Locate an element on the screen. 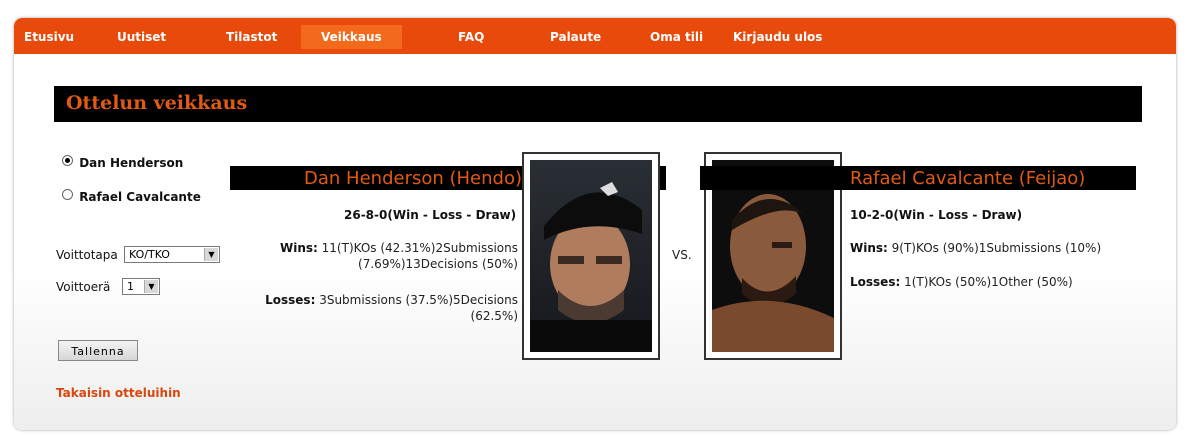 This screenshot has height=434, width=1184. nav-item-palaute: Palaute is located at coordinates (575, 37).